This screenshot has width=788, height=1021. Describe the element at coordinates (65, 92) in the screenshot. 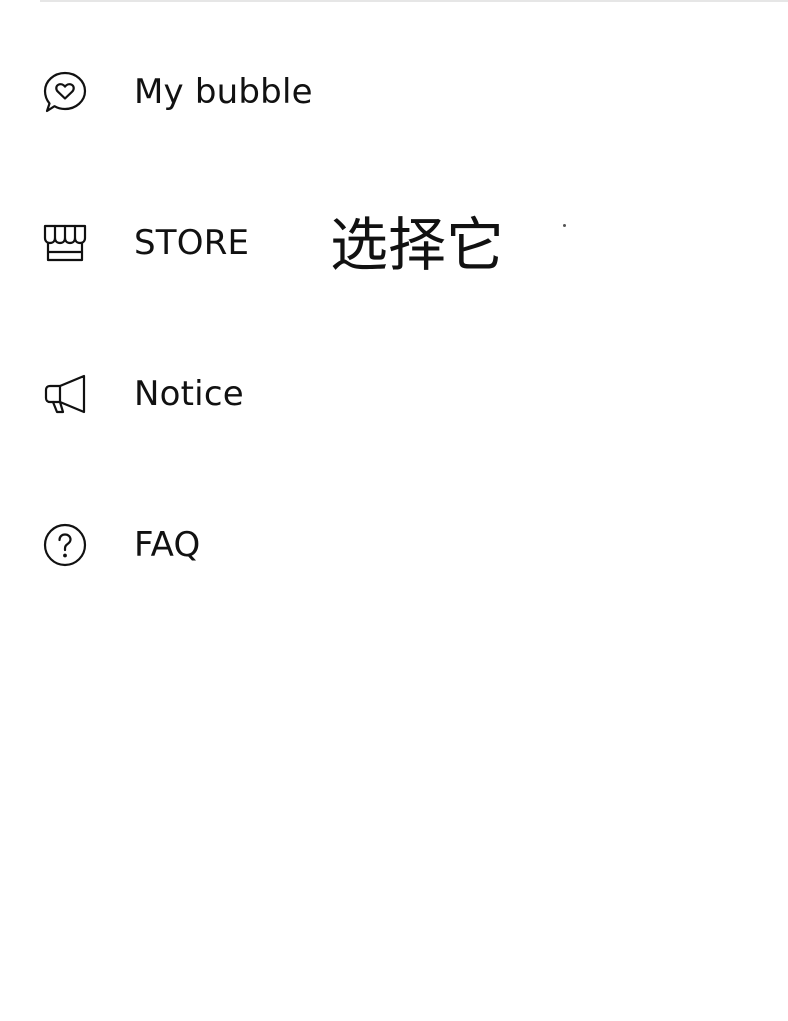

I see `heart-chat-bubble-icon` at that location.